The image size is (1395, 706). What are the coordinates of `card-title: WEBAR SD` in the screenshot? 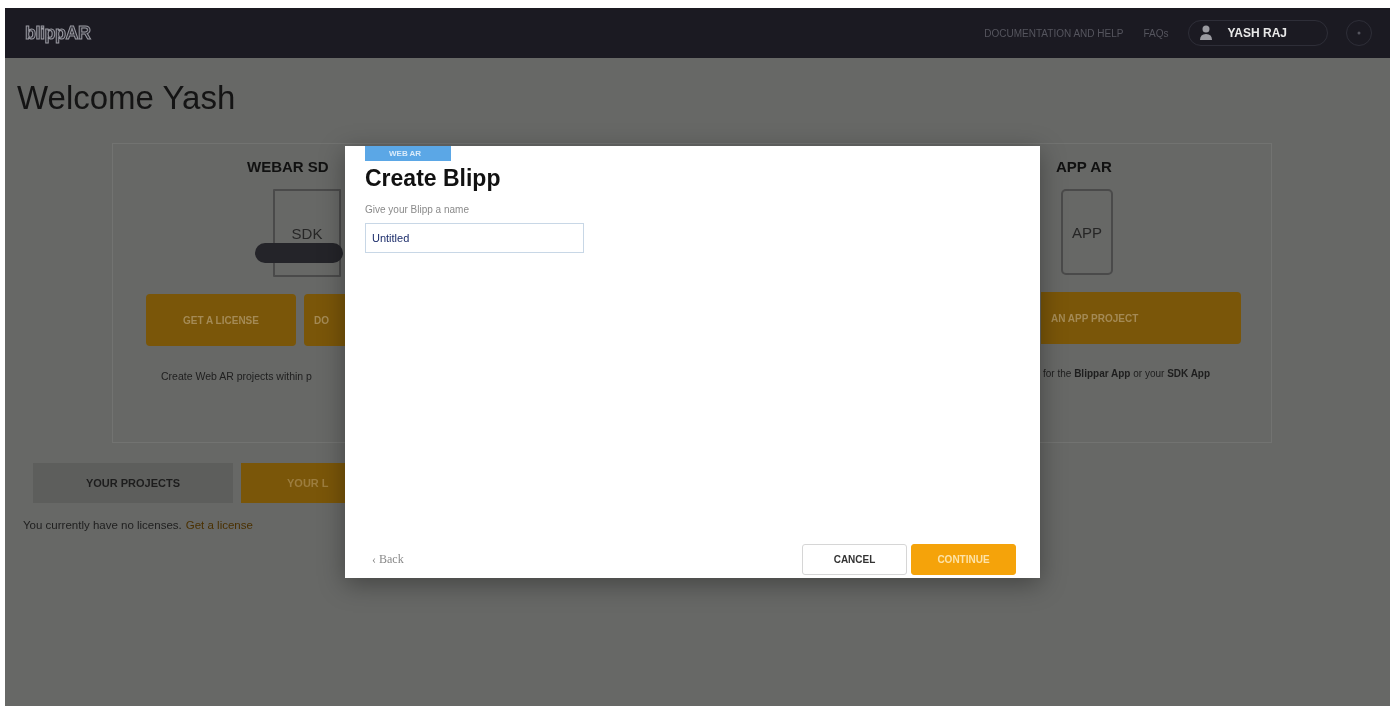 It's located at (288, 166).